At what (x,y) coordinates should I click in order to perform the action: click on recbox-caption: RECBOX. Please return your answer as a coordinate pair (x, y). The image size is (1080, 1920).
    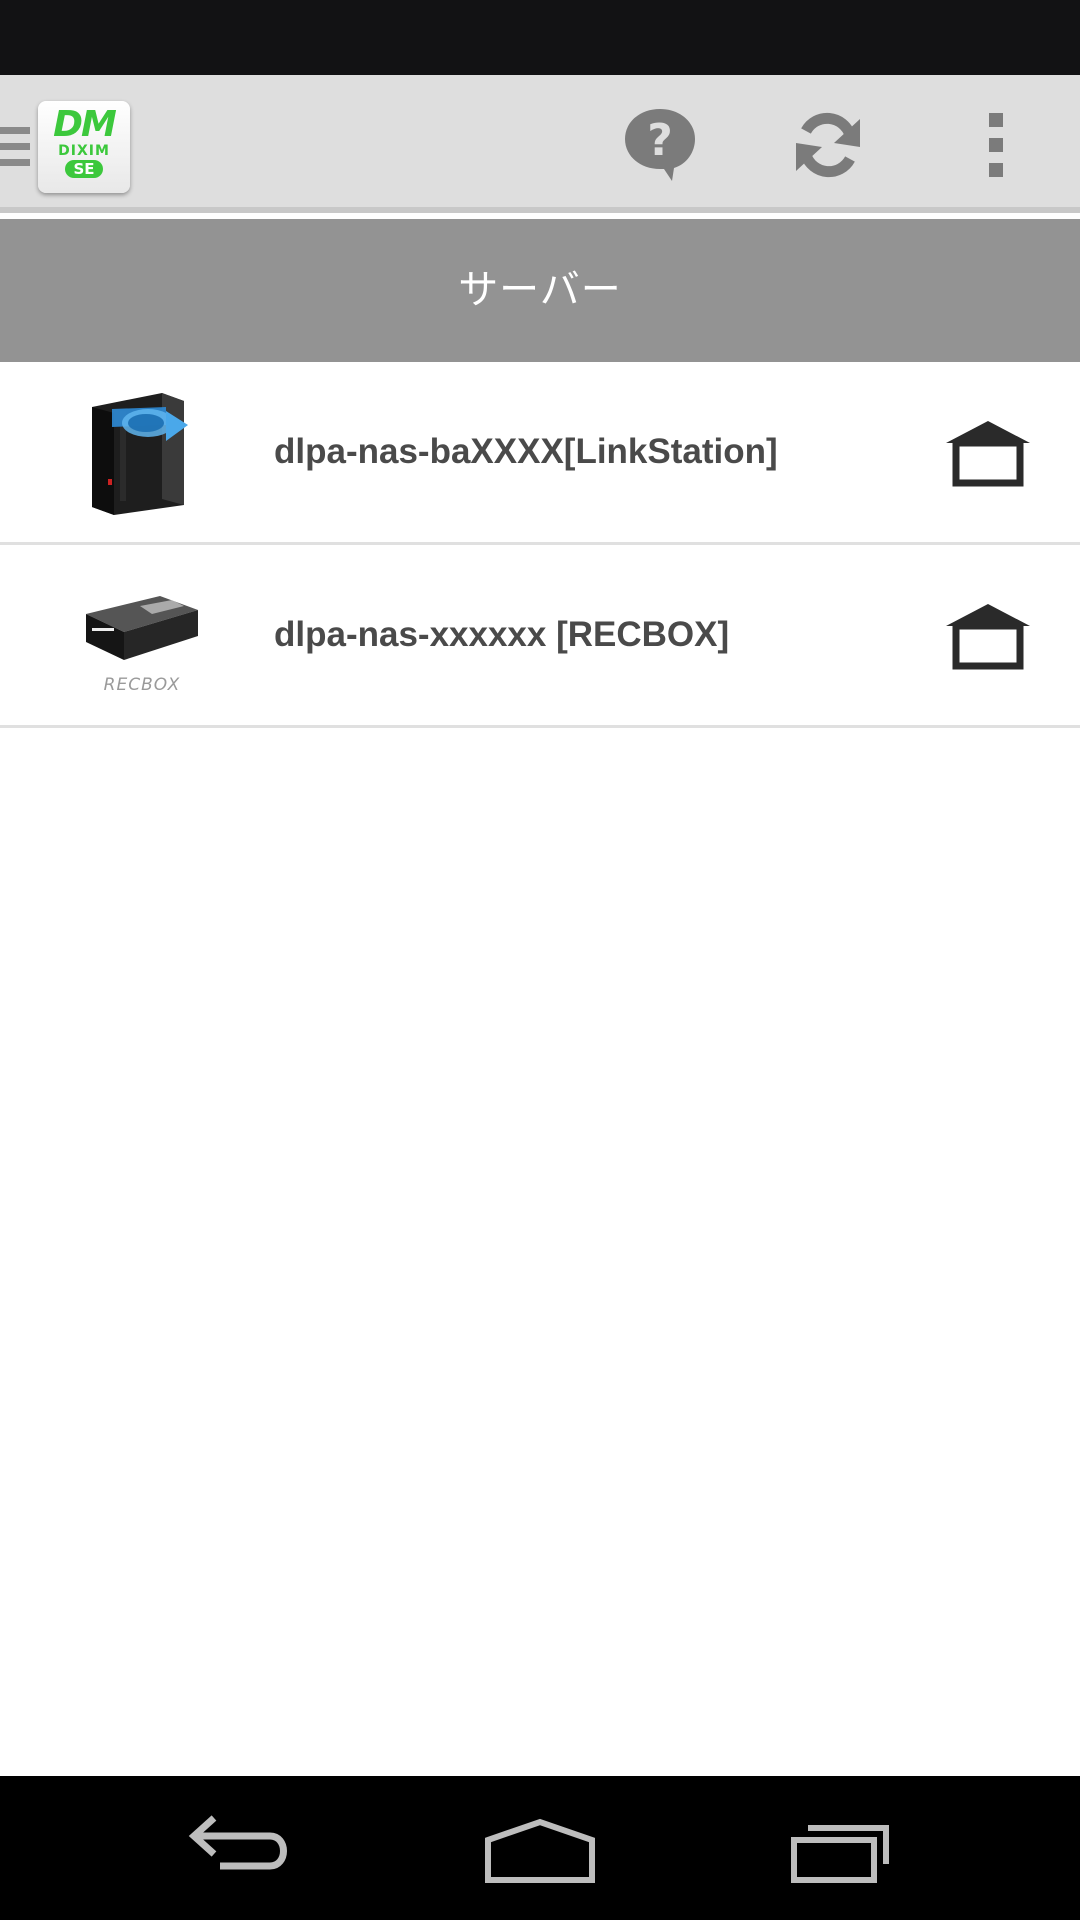
    Looking at the image, I should click on (142, 685).